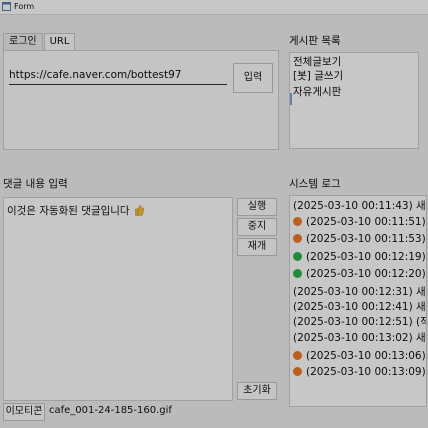  Describe the element at coordinates (110, 410) in the screenshot. I see `emoticon-file-name: cafe_001-24-185-160.gif` at that location.